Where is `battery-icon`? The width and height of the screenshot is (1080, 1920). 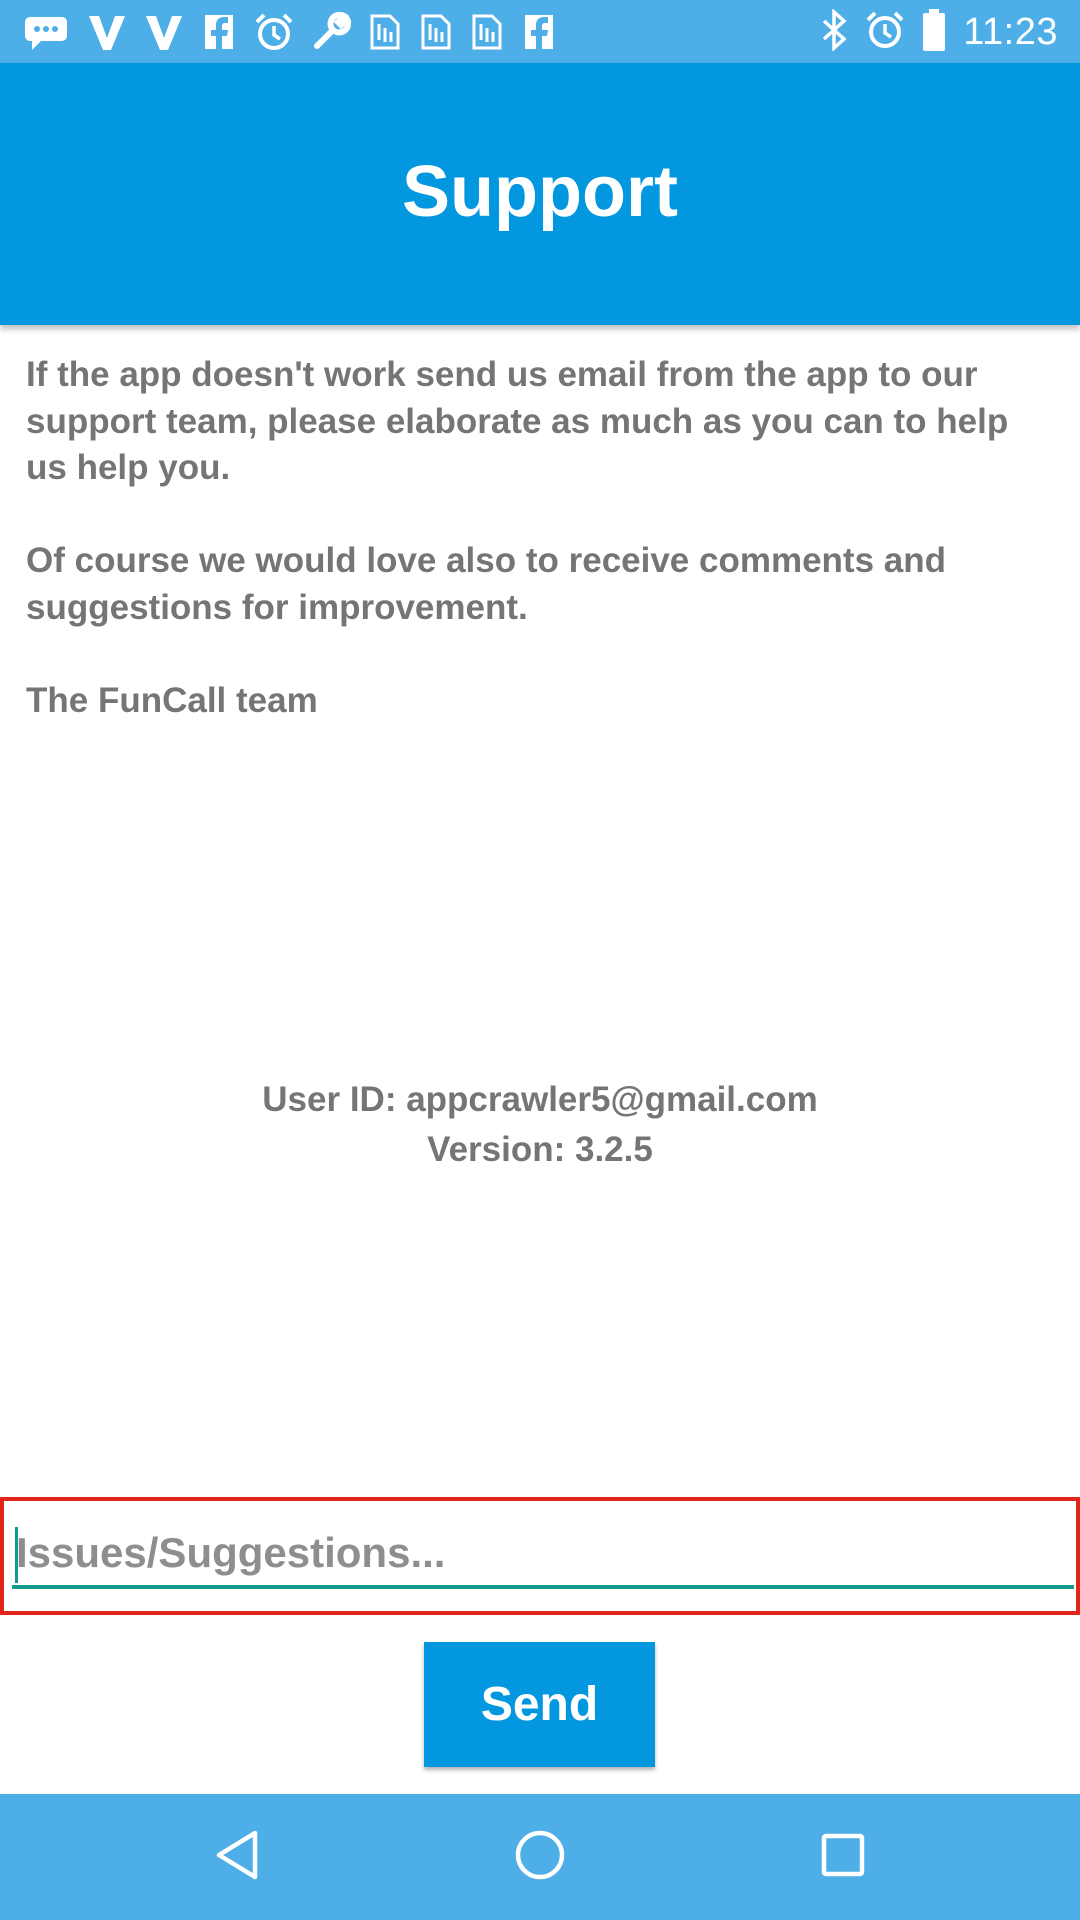
battery-icon is located at coordinates (934, 32).